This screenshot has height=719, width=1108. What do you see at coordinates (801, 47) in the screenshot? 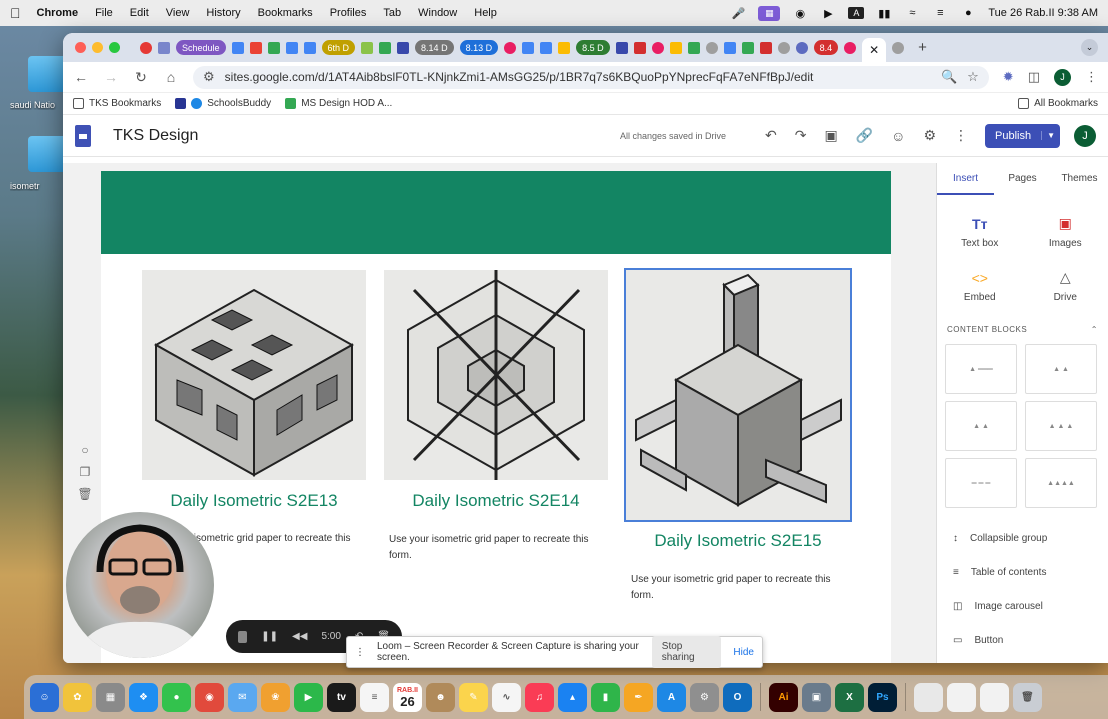
I see `tab-settings-icon` at bounding box center [801, 47].